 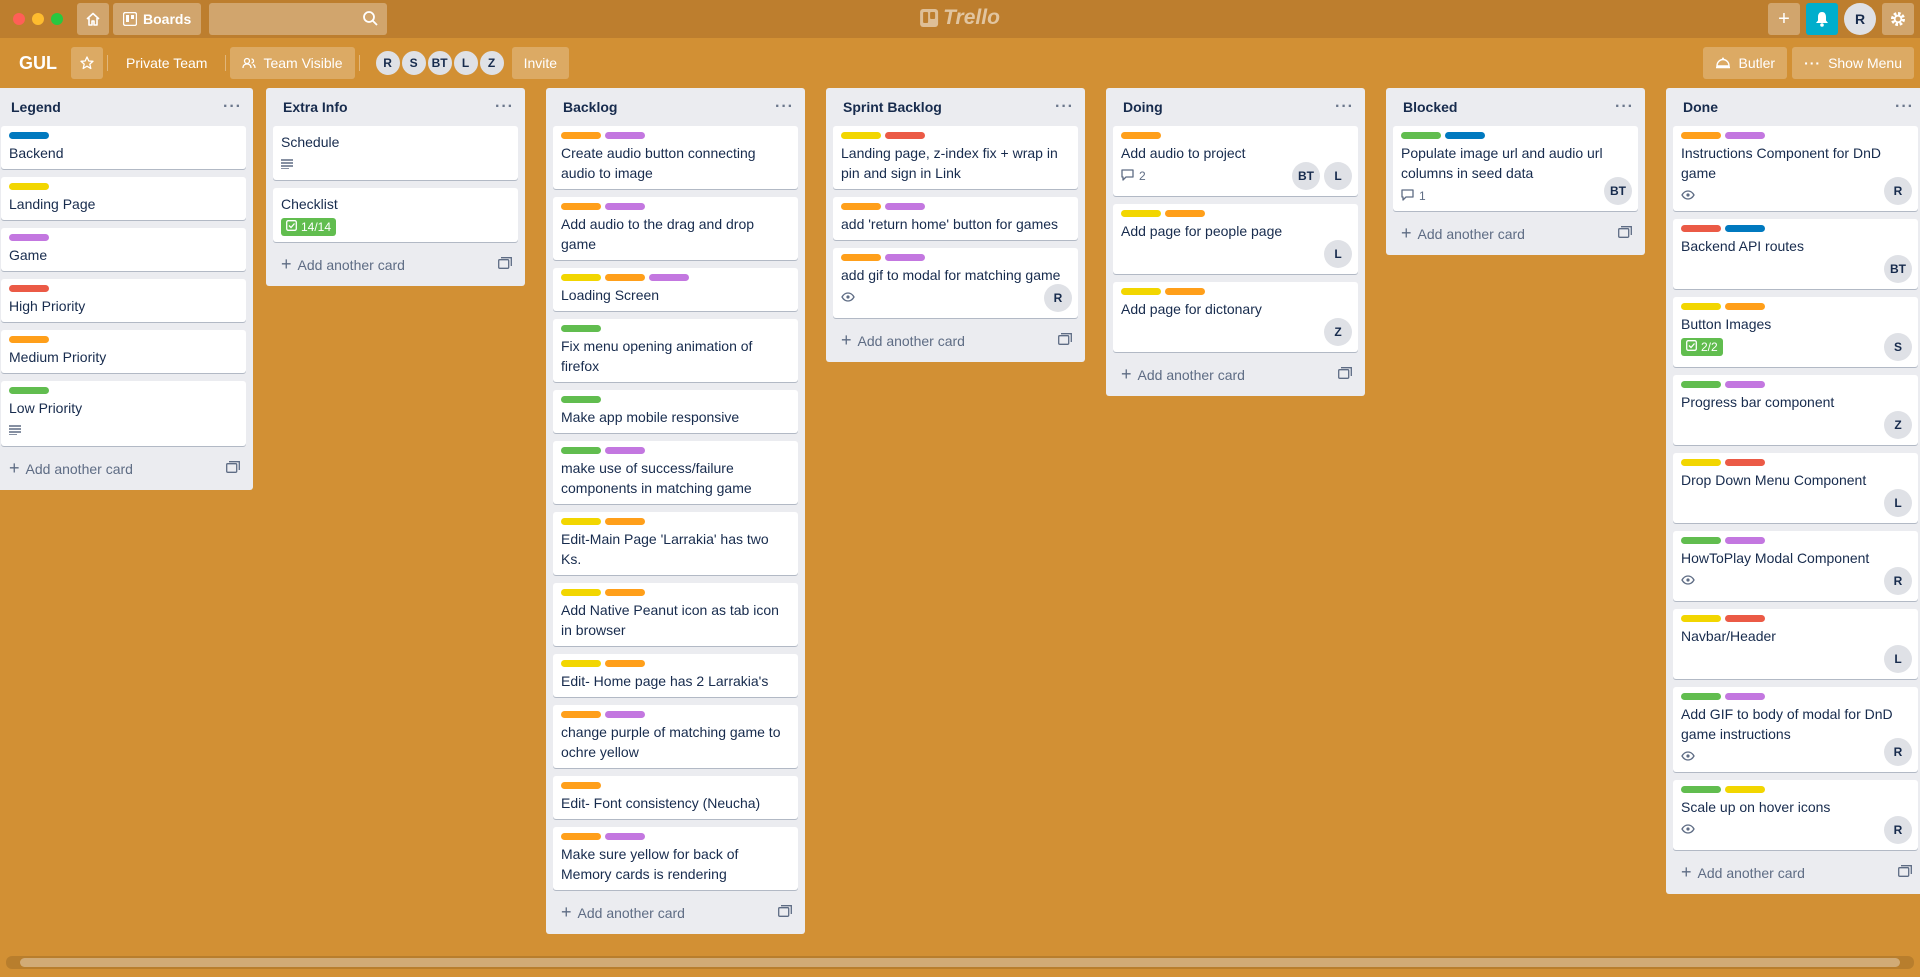 I want to click on card: High Priority, so click(x=123, y=300).